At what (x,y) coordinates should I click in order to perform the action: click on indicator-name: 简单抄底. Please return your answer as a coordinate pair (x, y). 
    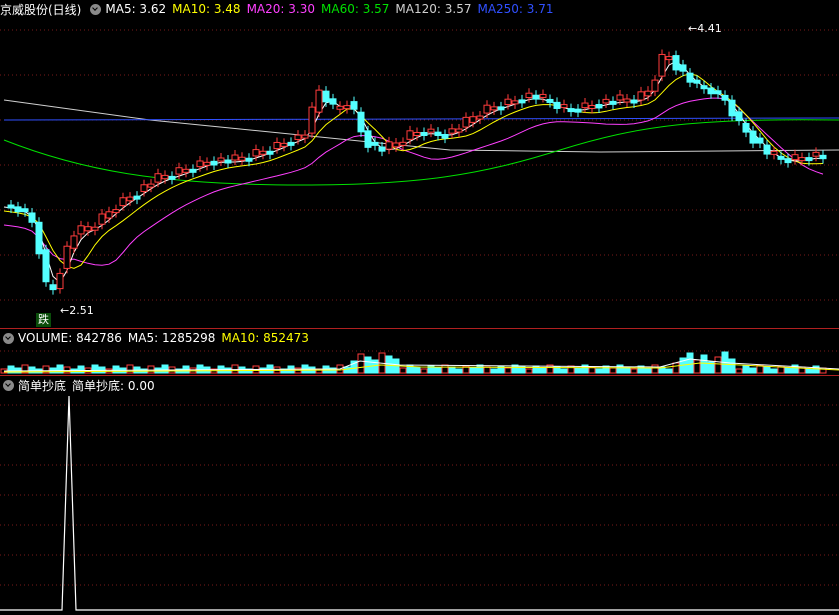
    Looking at the image, I should click on (42, 385).